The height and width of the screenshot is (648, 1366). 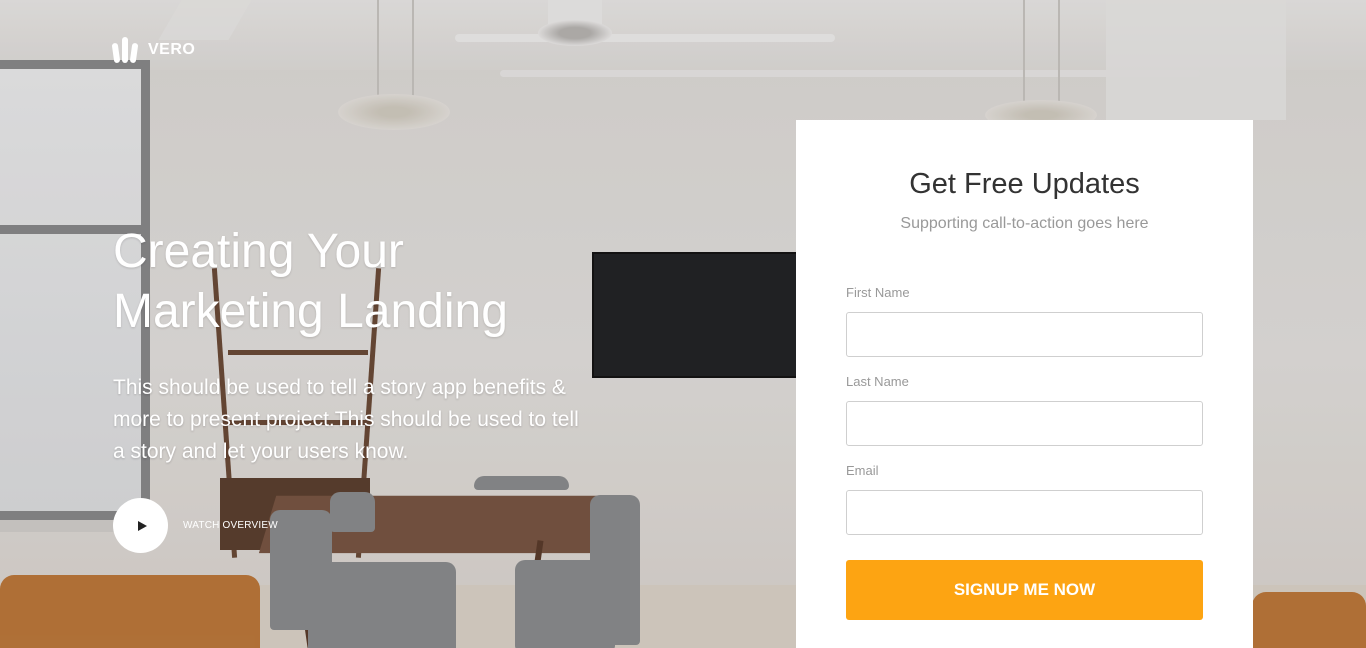 I want to click on signup-form: First Name Last Name Email SIGNUP ME NOW, so click(x=1024, y=452).